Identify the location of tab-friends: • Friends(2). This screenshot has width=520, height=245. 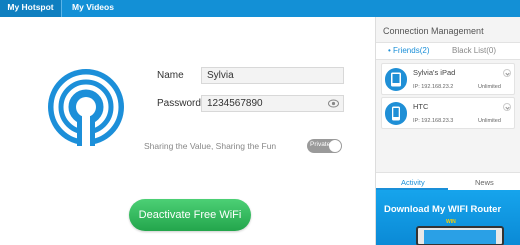
(408, 50).